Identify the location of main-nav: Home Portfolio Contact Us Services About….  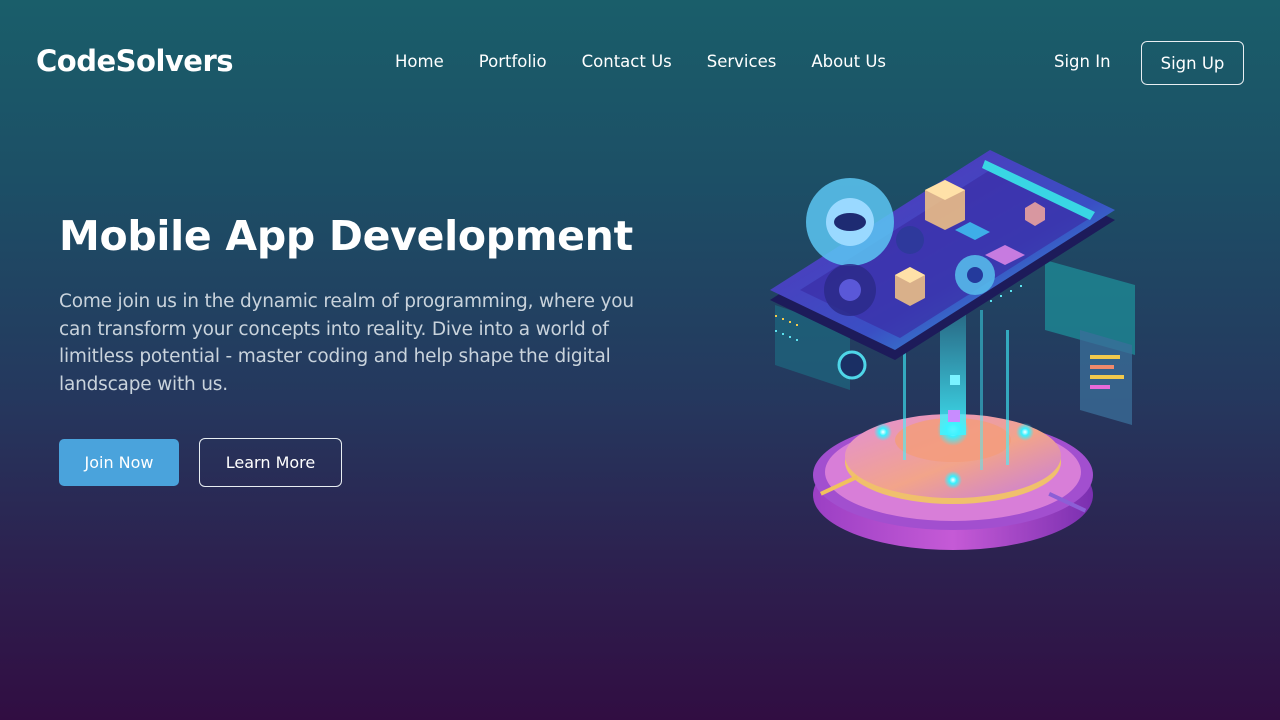
(658, 61).